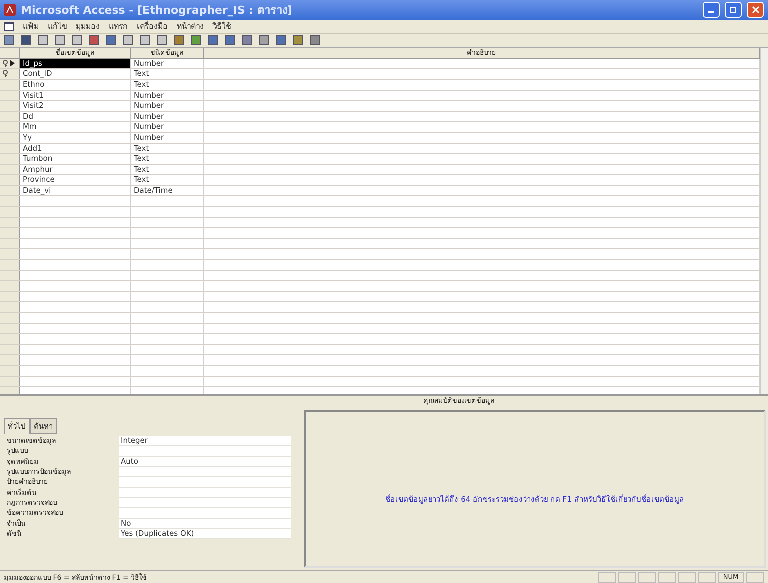  Describe the element at coordinates (711, 10) in the screenshot. I see `minimize-button` at that location.